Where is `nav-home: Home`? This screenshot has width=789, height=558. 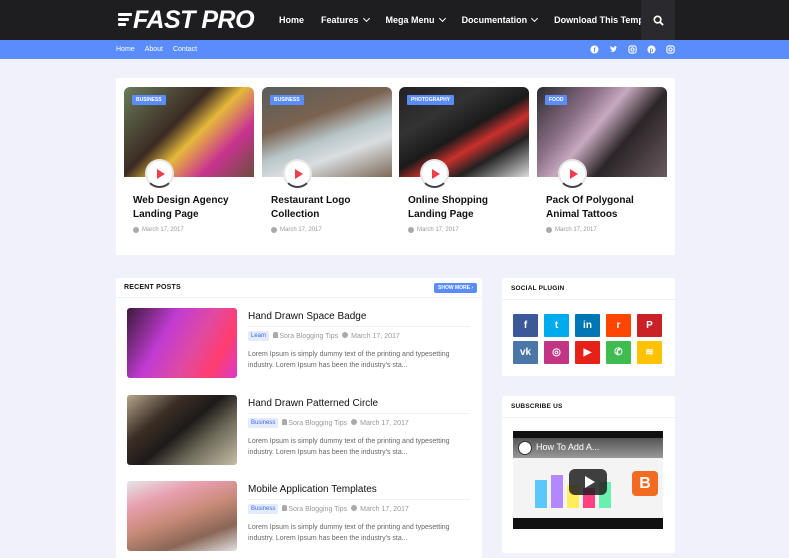
nav-home: Home is located at coordinates (291, 20).